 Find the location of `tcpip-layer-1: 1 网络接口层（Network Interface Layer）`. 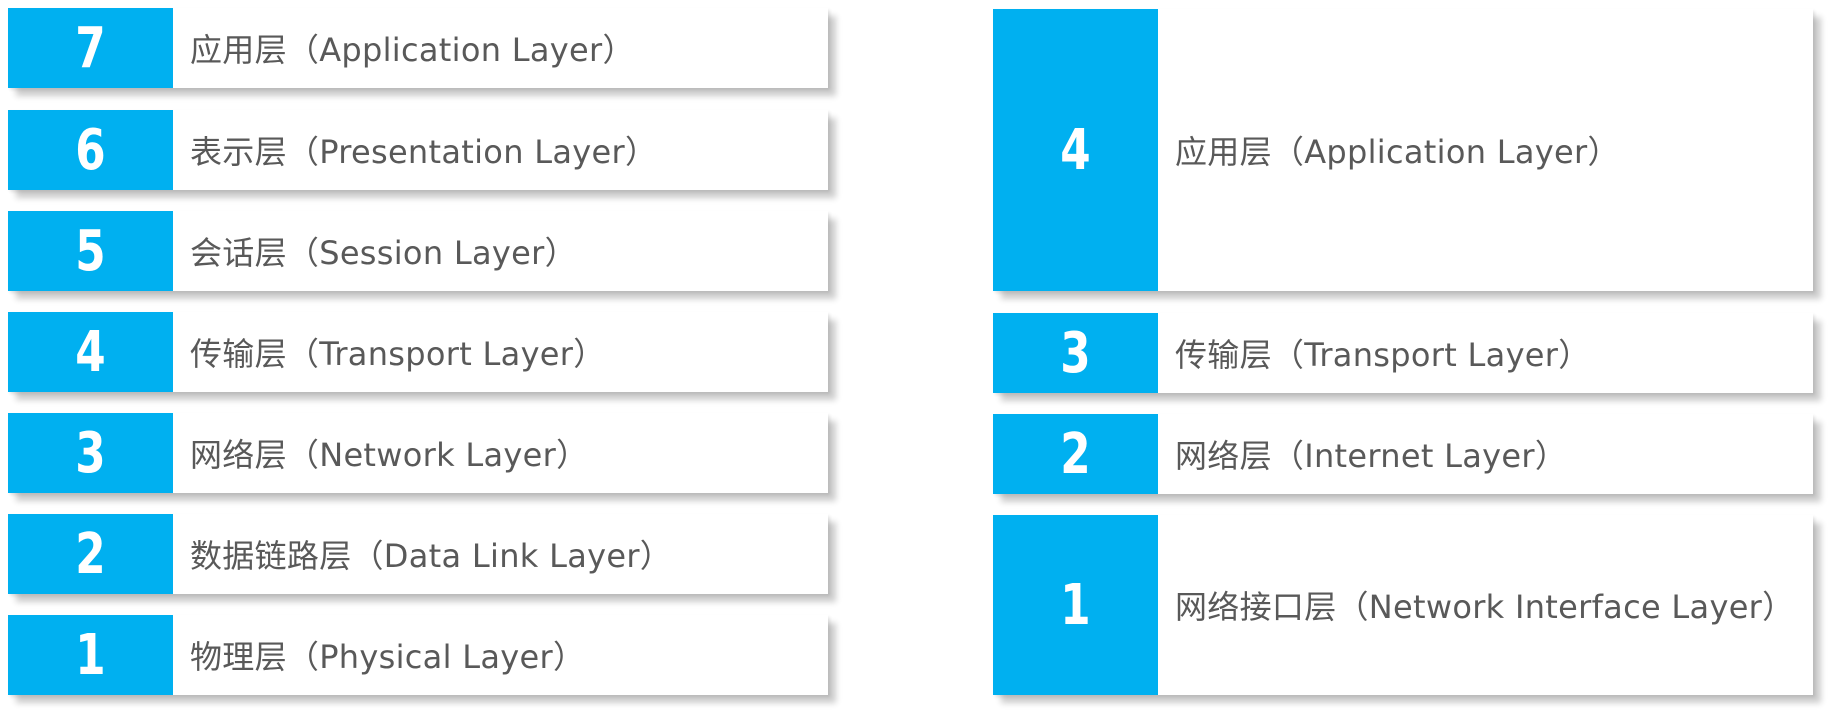

tcpip-layer-1: 1 网络接口层（Network Interface Layer） is located at coordinates (1403, 605).